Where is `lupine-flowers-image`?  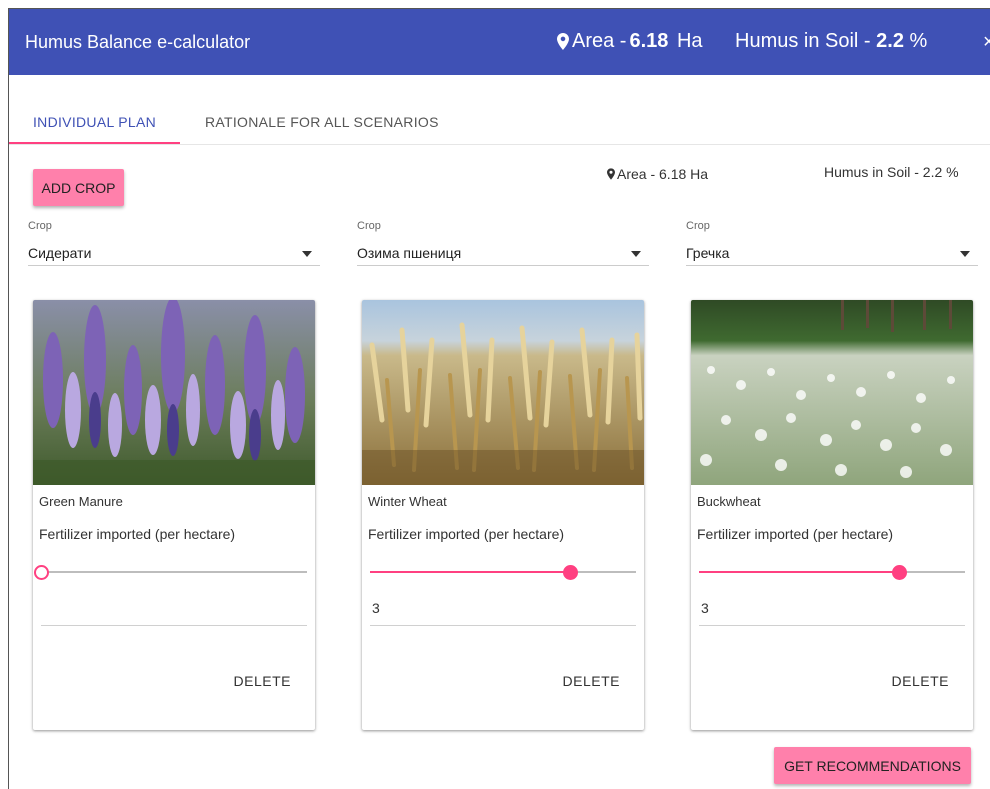
lupine-flowers-image is located at coordinates (174, 392).